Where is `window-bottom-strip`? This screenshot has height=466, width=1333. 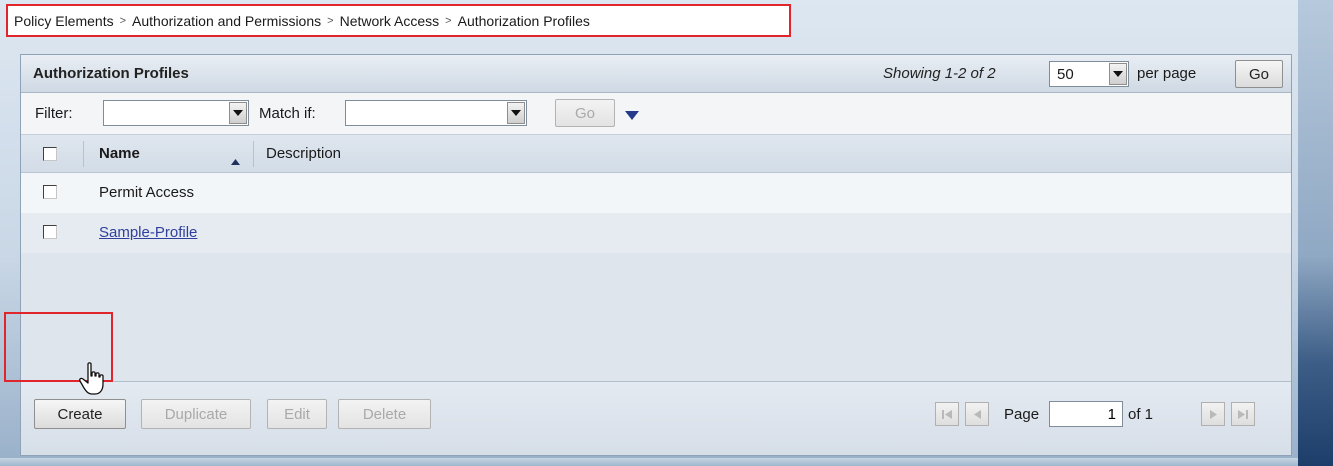 window-bottom-strip is located at coordinates (649, 462).